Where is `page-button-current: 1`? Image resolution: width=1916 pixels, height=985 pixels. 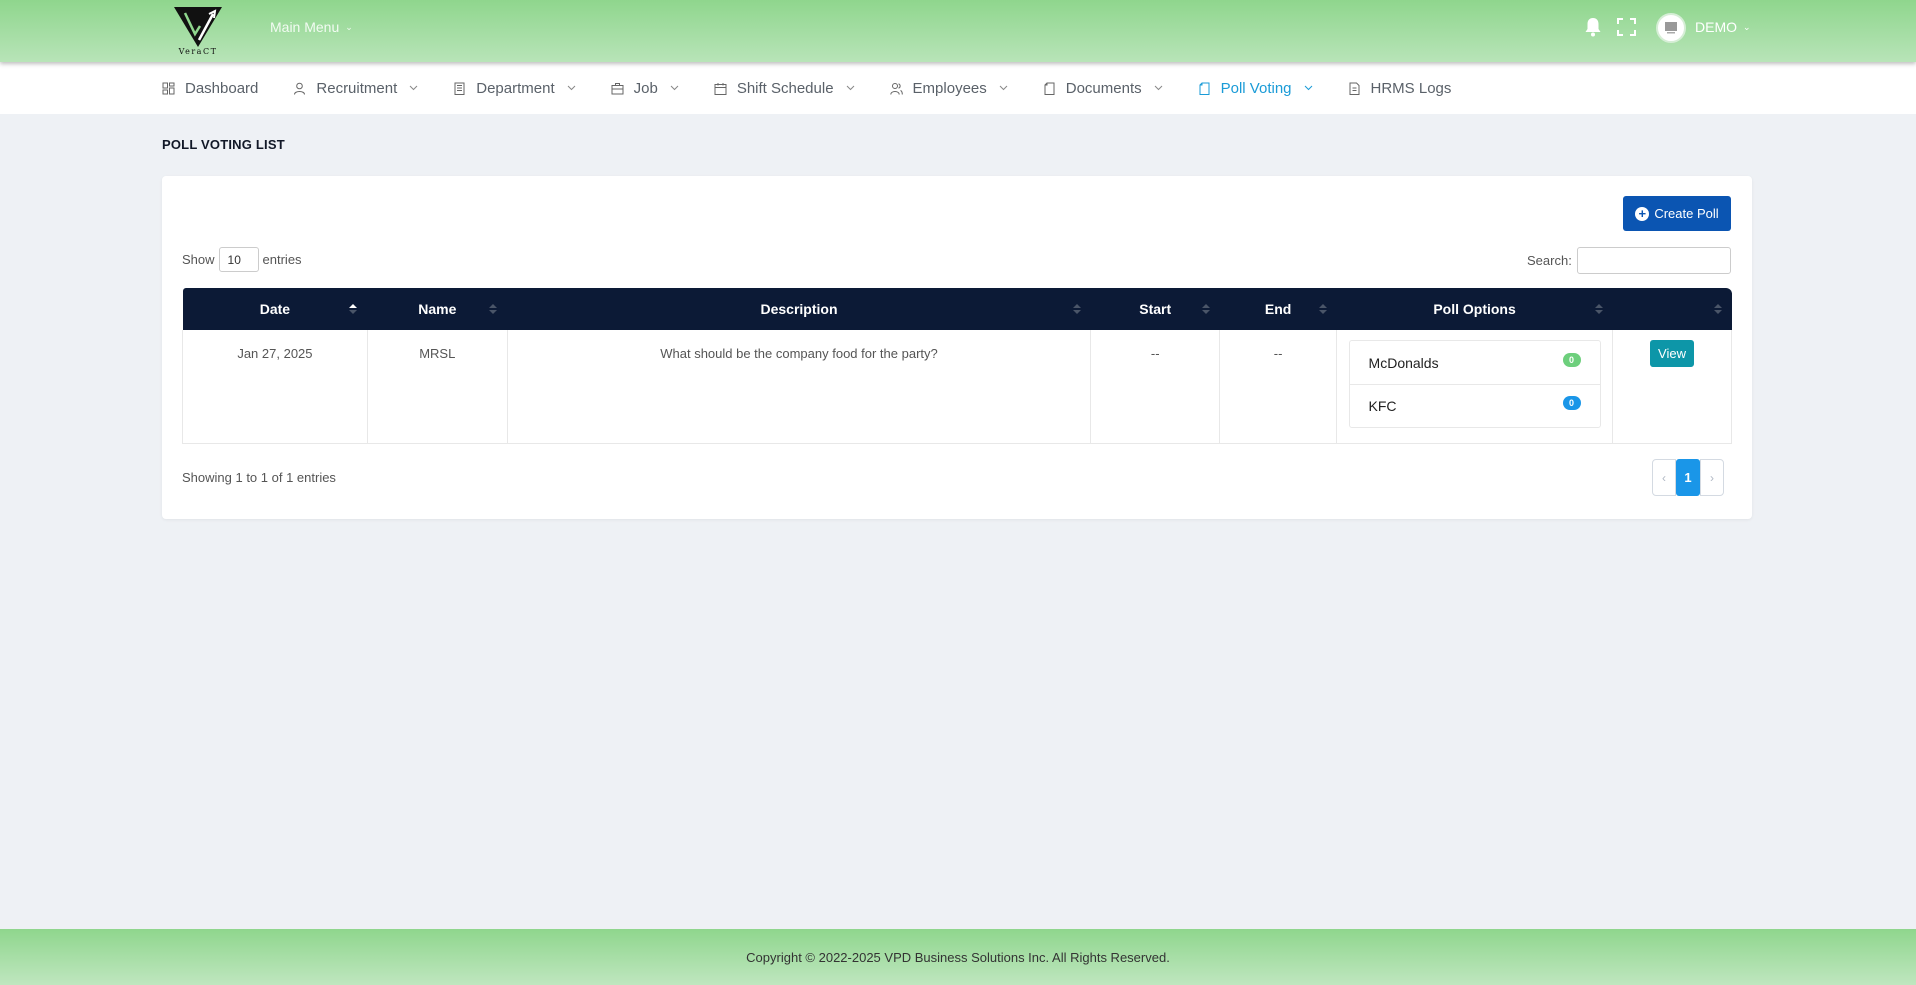
page-button-current: 1 is located at coordinates (1688, 477).